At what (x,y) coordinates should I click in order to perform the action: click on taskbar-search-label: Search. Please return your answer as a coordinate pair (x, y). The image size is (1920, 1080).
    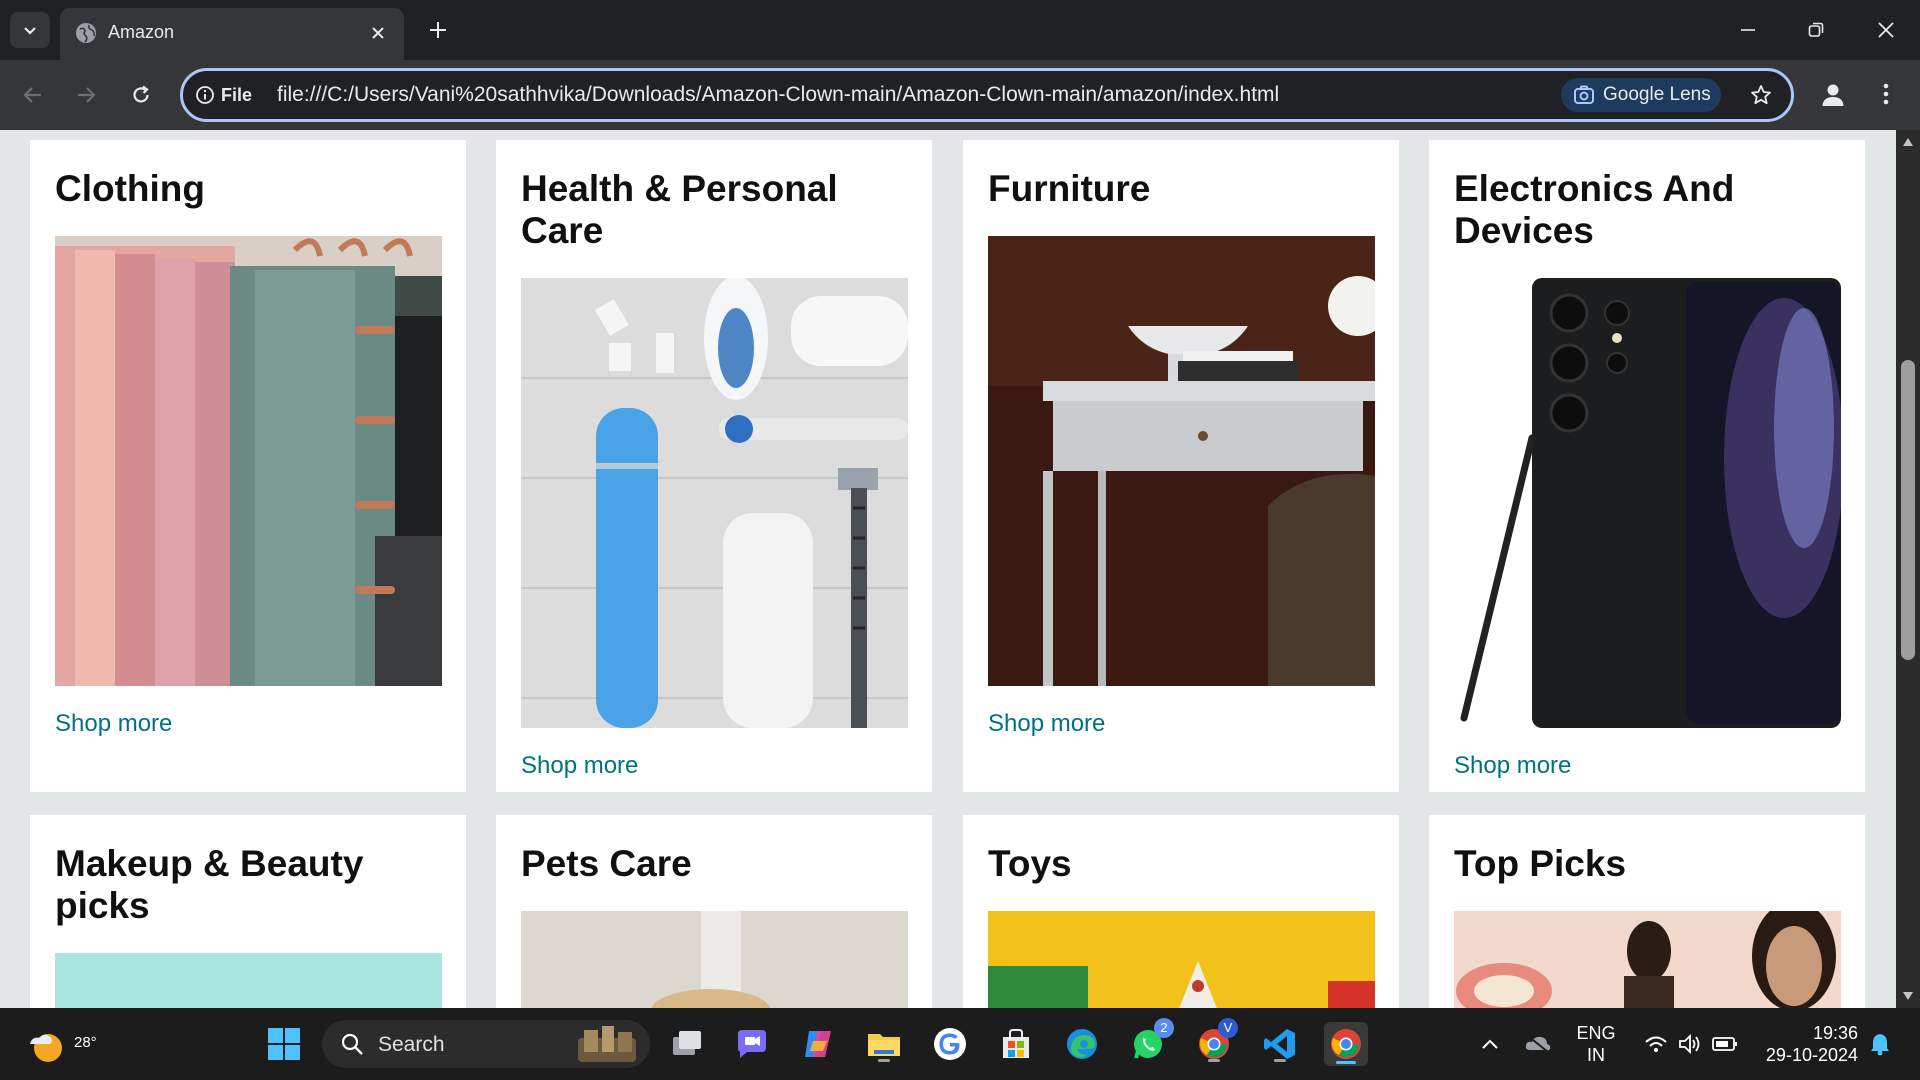
    Looking at the image, I should click on (411, 1044).